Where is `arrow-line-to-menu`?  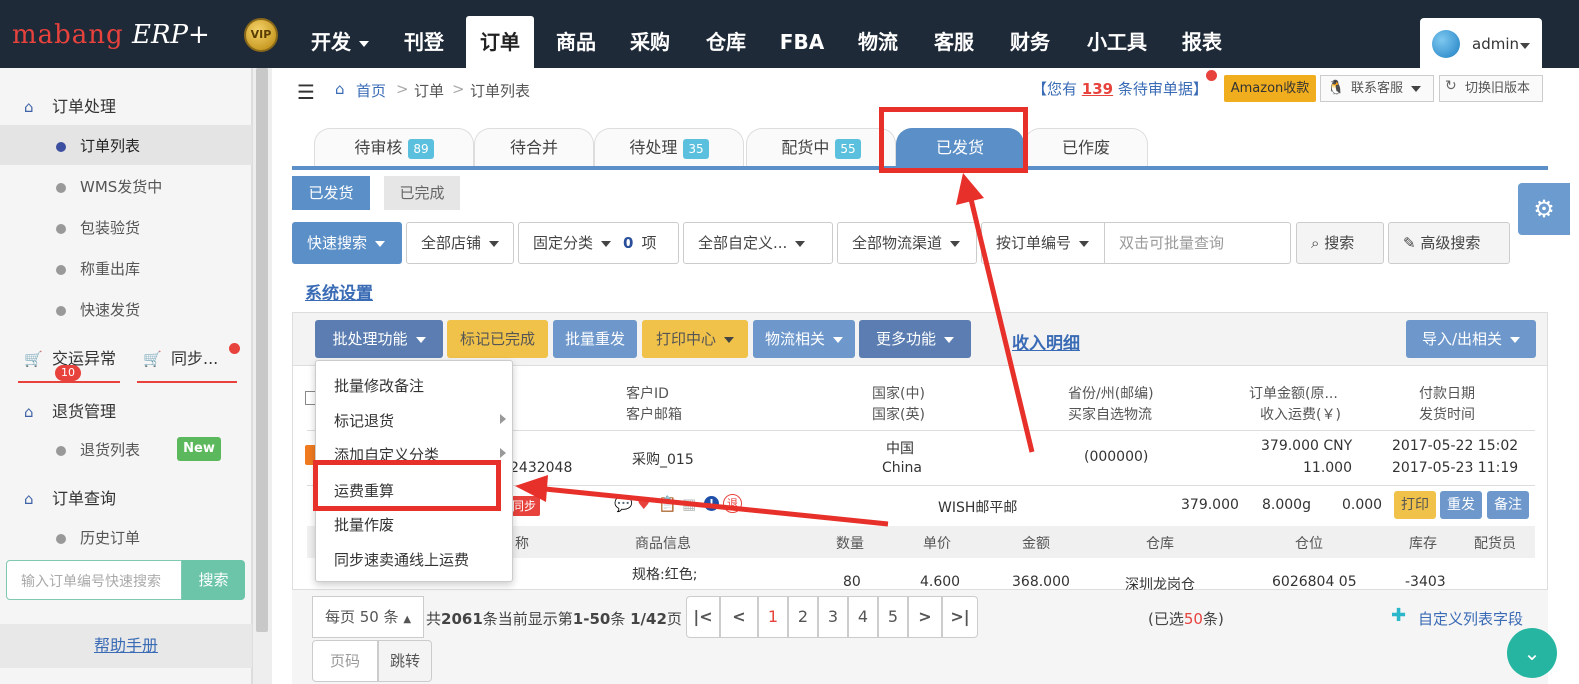 arrow-line-to-menu is located at coordinates (716, 506).